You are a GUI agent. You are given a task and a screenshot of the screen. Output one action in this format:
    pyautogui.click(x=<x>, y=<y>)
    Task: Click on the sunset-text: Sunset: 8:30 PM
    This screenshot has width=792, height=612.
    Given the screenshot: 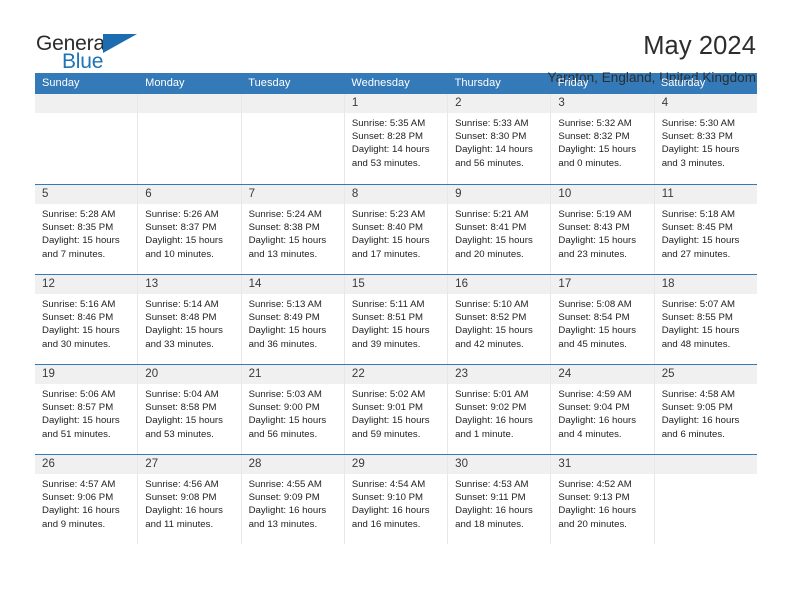 What is the action you would take?
    pyautogui.click(x=491, y=137)
    